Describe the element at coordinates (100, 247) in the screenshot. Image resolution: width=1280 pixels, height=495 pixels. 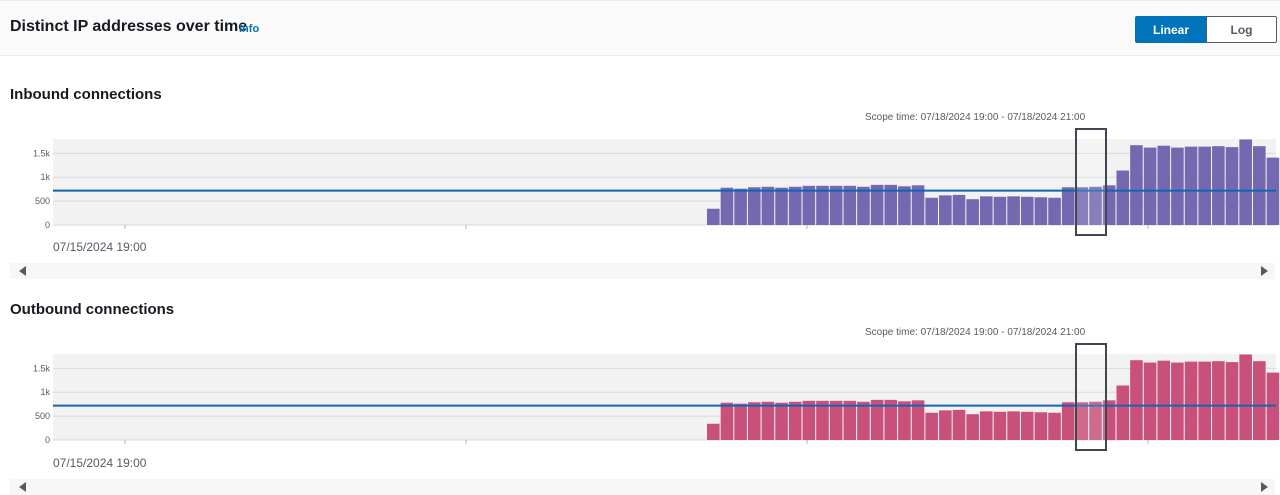
I see `inbound-x-axis-label: 07/15/2024 19:00` at that location.